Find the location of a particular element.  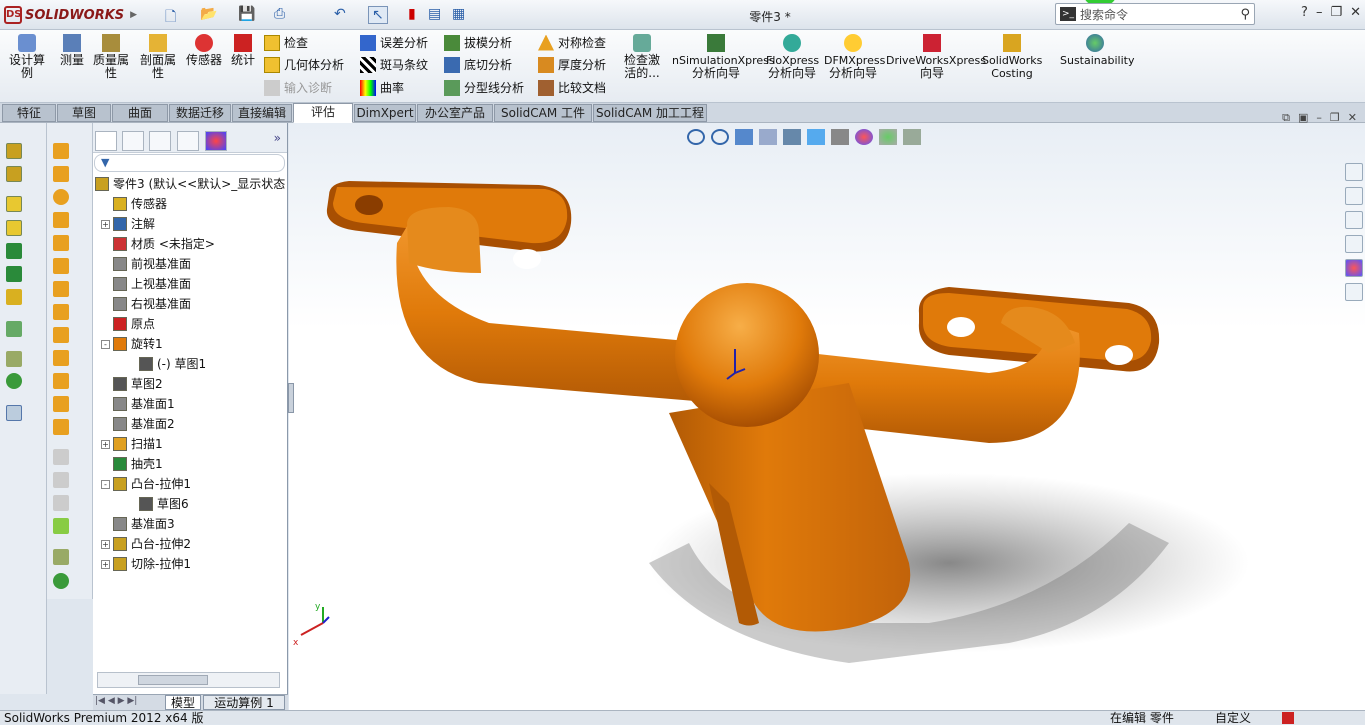

tab-solidcam-stock: SolidCAM 工件 is located at coordinates (543, 113).